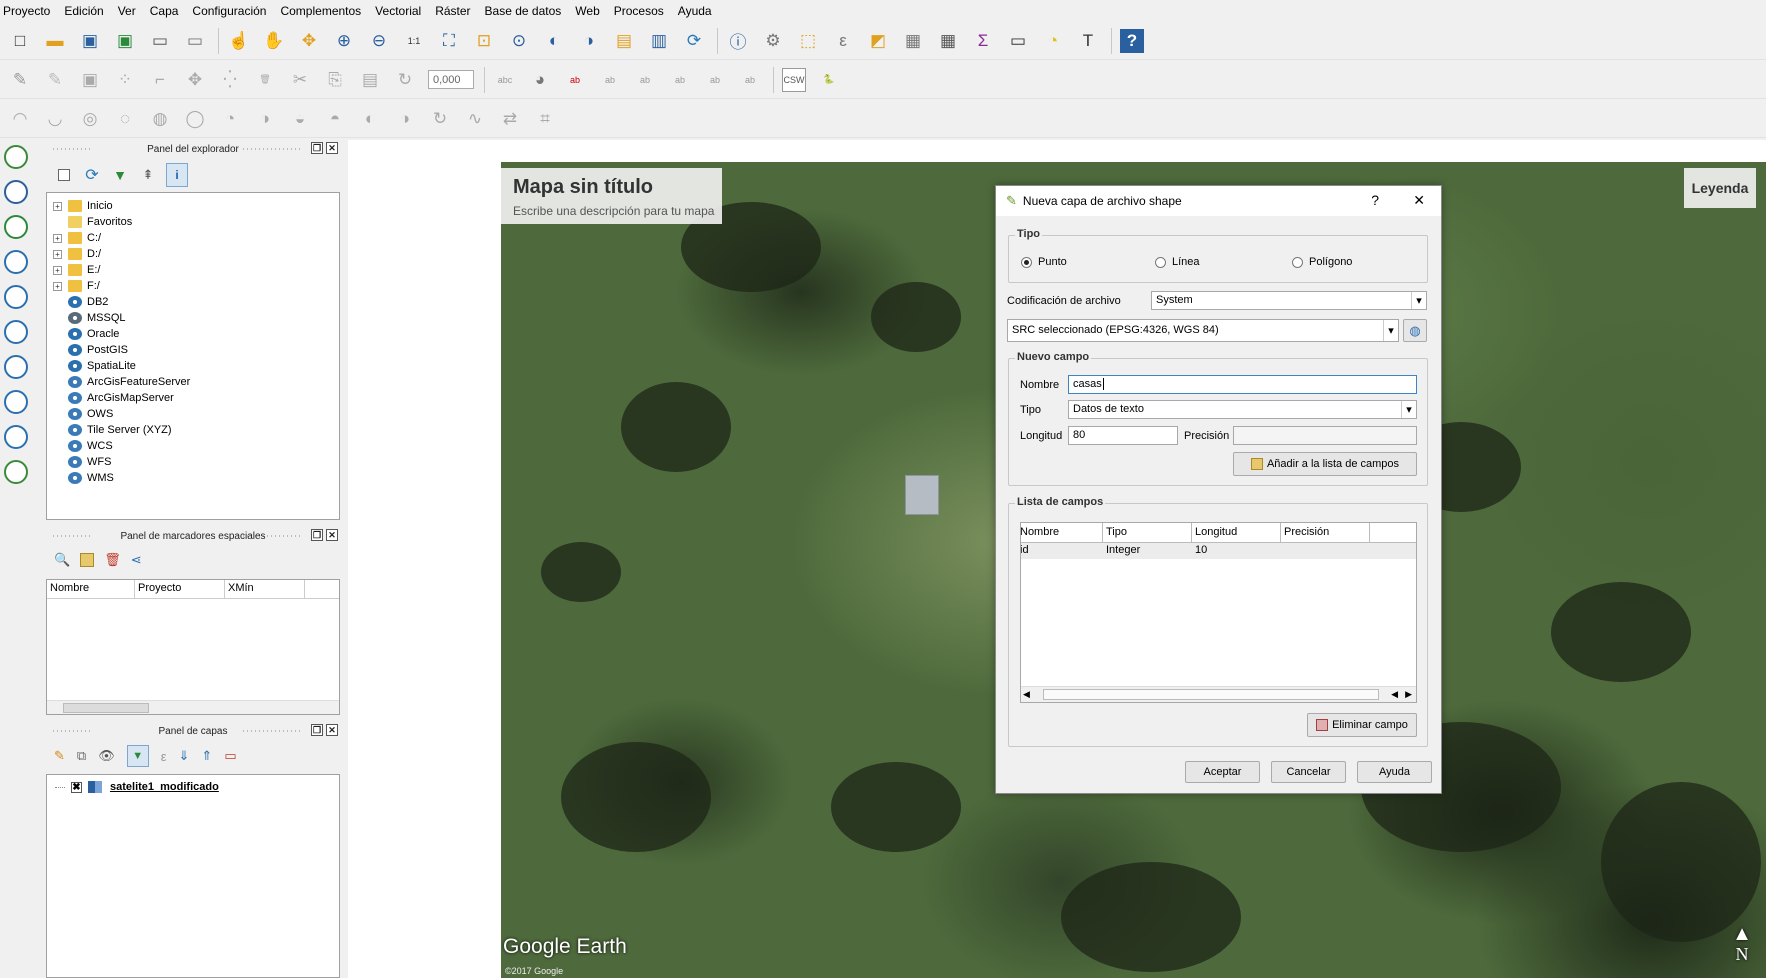 The width and height of the screenshot is (1766, 978). Describe the element at coordinates (16, 227) in the screenshot. I see `add-delimited-text-icon` at that location.